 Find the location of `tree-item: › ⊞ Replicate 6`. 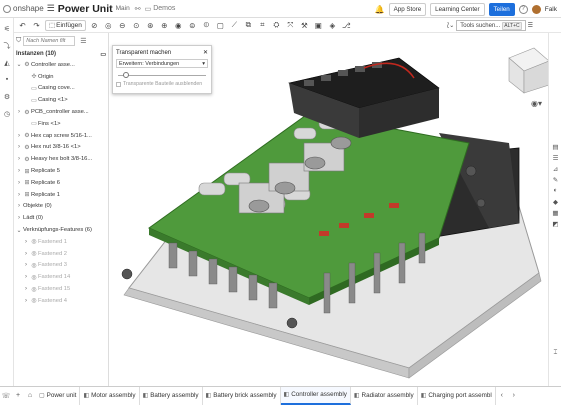

tree-item: › ⊞ Replicate 6 is located at coordinates (61, 183).